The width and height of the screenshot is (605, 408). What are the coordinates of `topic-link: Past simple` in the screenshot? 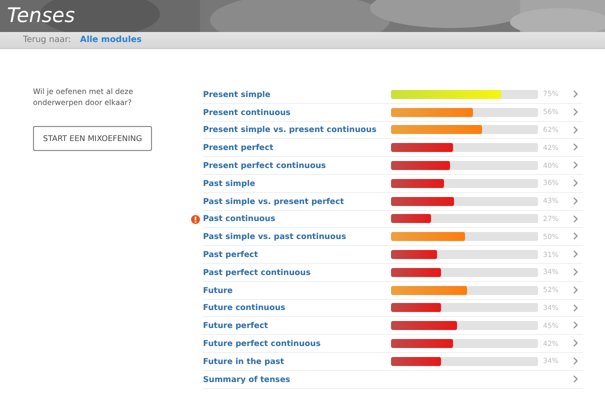 It's located at (297, 183).